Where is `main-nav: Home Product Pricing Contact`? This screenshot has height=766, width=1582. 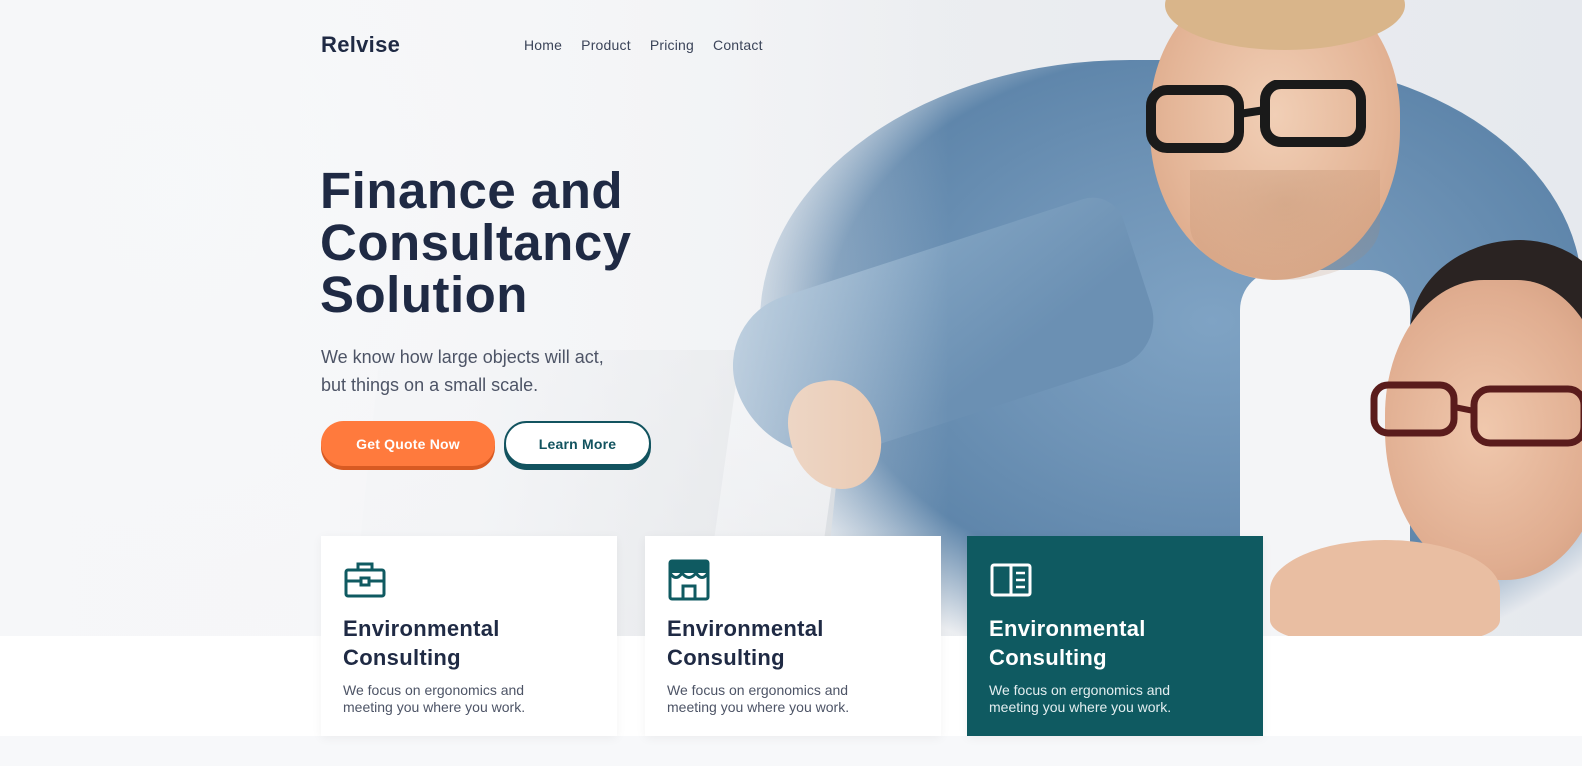 main-nav: Home Product Pricing Contact is located at coordinates (643, 45).